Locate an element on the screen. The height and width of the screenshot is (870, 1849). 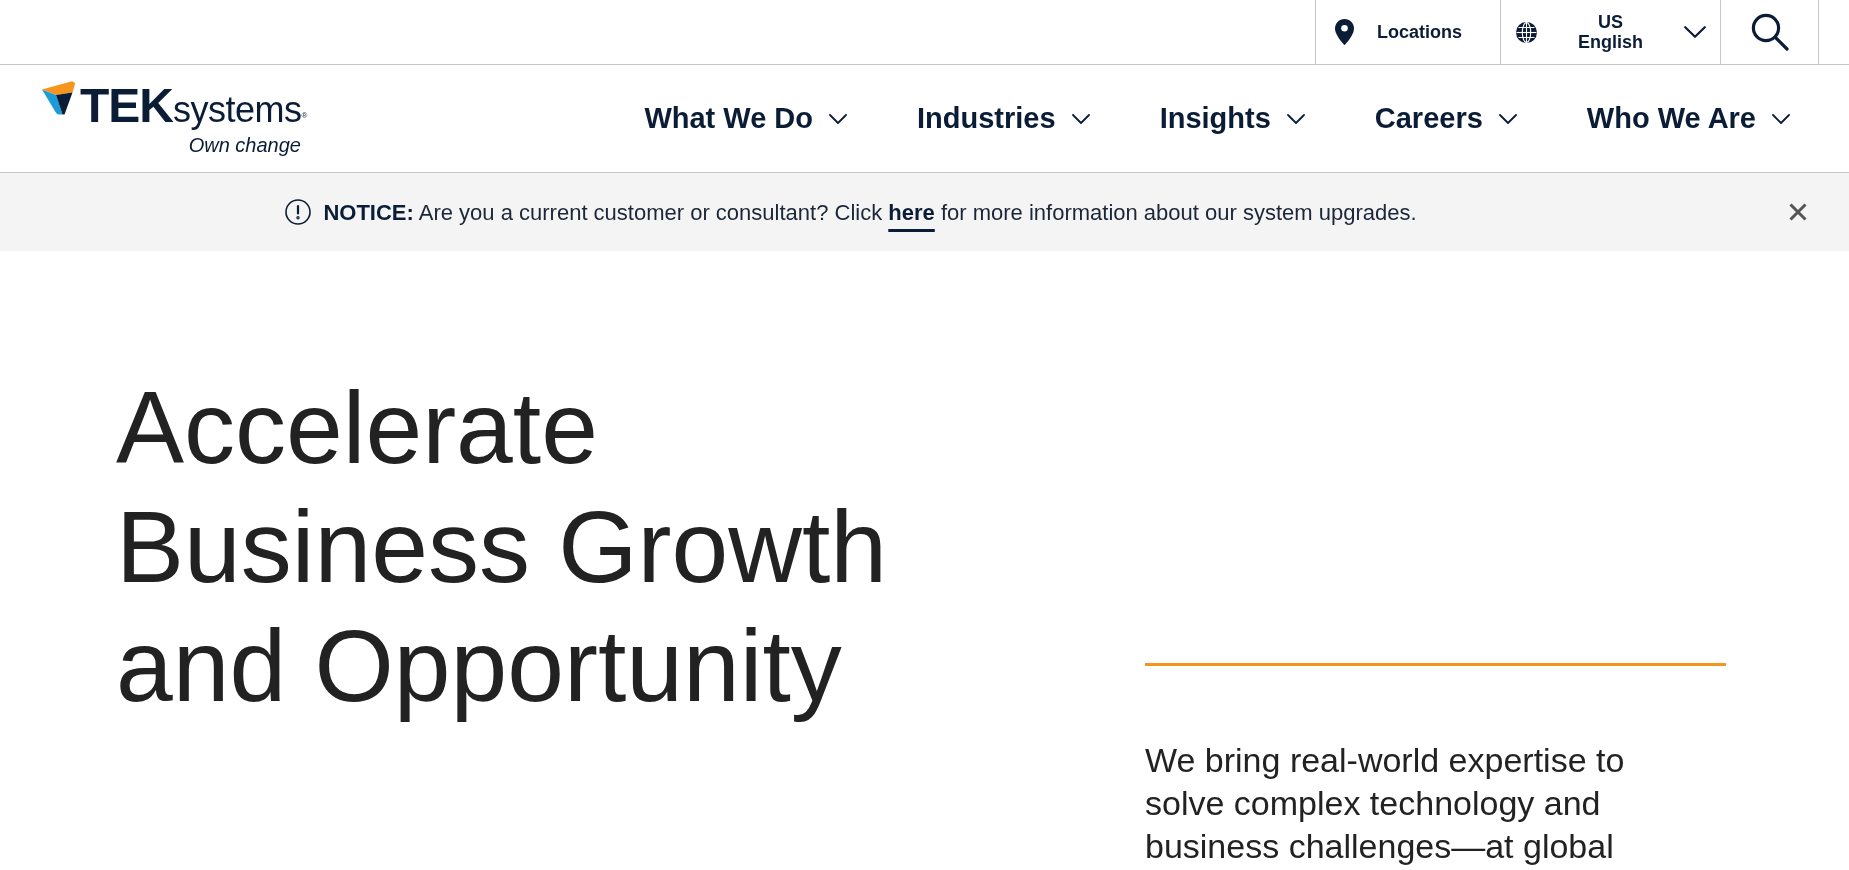
locations-link: Locations is located at coordinates (1407, 32).